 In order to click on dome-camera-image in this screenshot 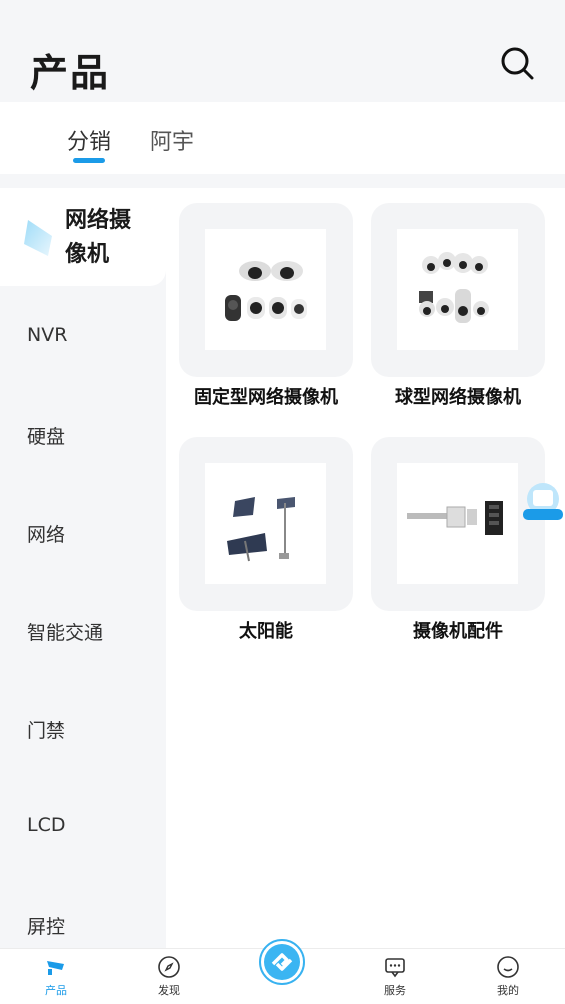, I will do `click(457, 289)`.